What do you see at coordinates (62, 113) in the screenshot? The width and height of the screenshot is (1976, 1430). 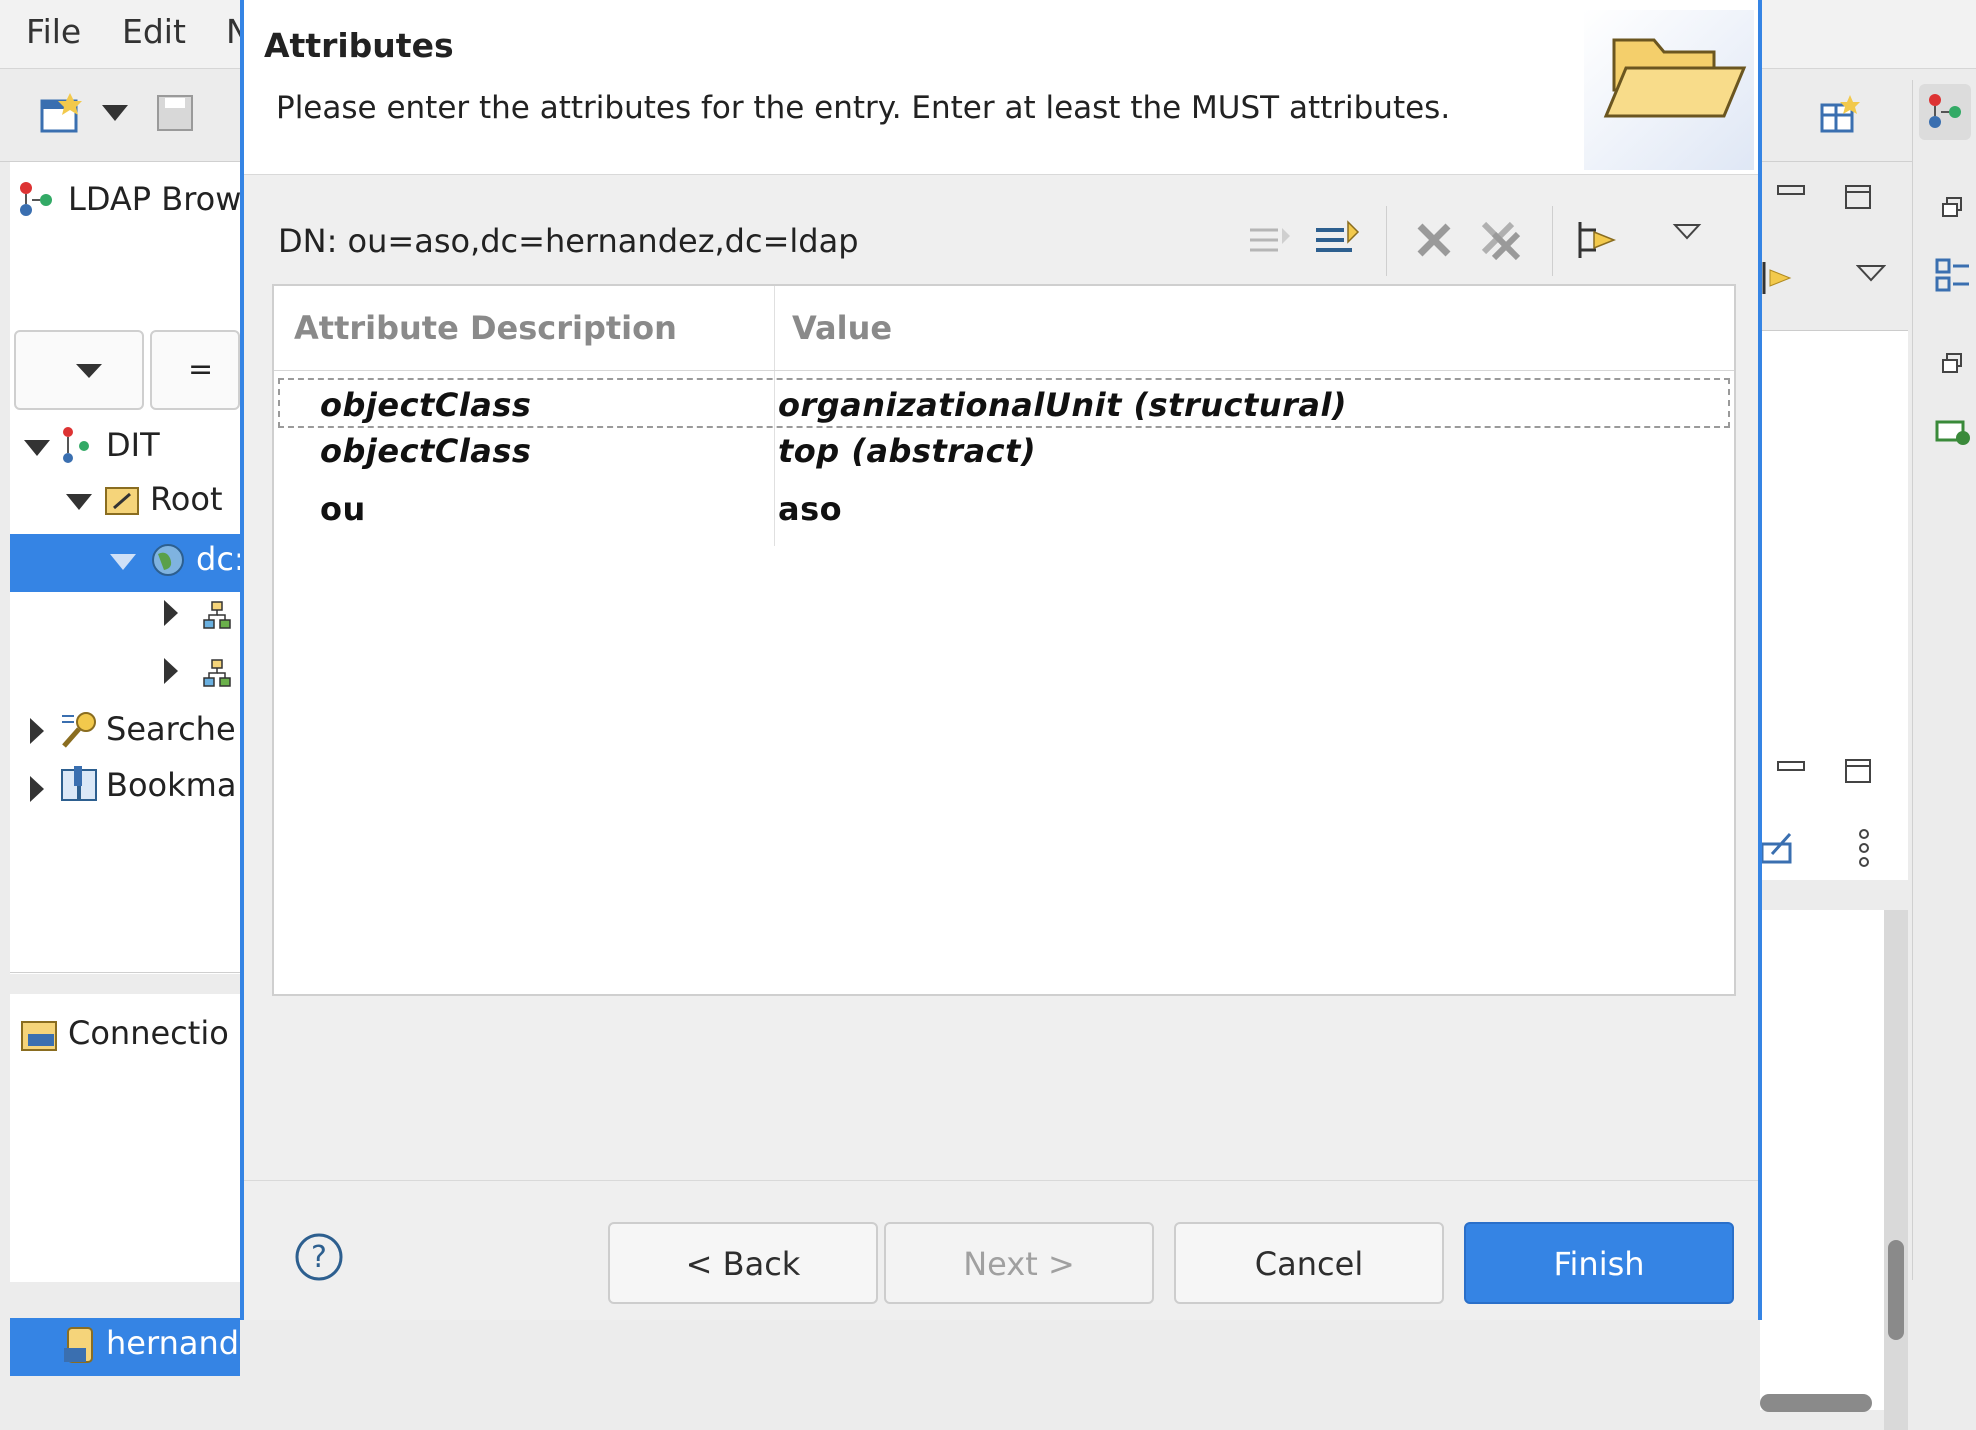 I see `new-entry-icon` at bounding box center [62, 113].